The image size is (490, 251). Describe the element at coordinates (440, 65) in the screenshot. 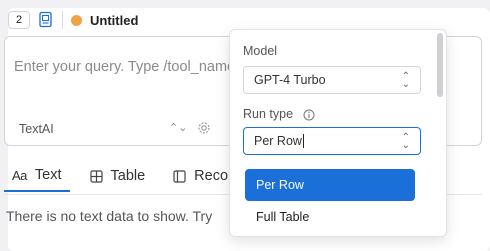

I see `scrollbar-thumb` at that location.